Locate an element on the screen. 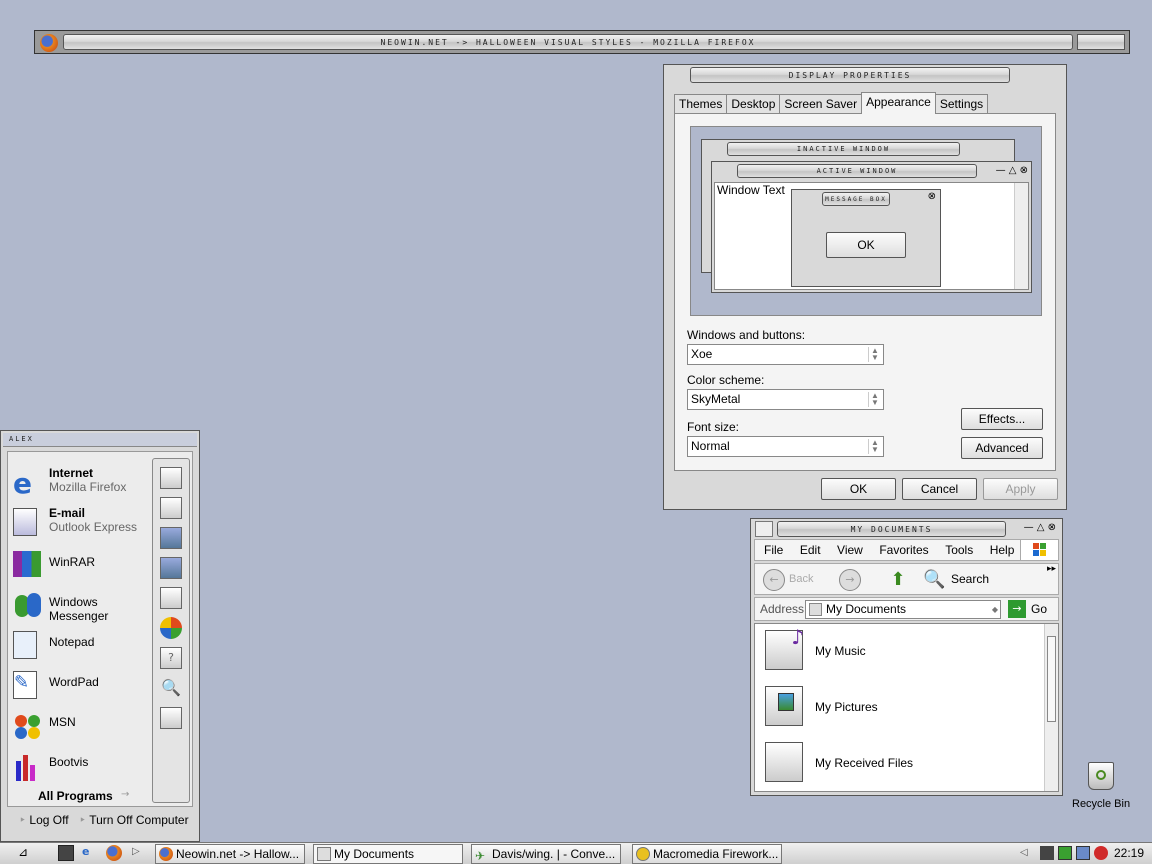 Image resolution: width=1152 pixels, height=864 pixels. control-panel-icon is located at coordinates (171, 598).